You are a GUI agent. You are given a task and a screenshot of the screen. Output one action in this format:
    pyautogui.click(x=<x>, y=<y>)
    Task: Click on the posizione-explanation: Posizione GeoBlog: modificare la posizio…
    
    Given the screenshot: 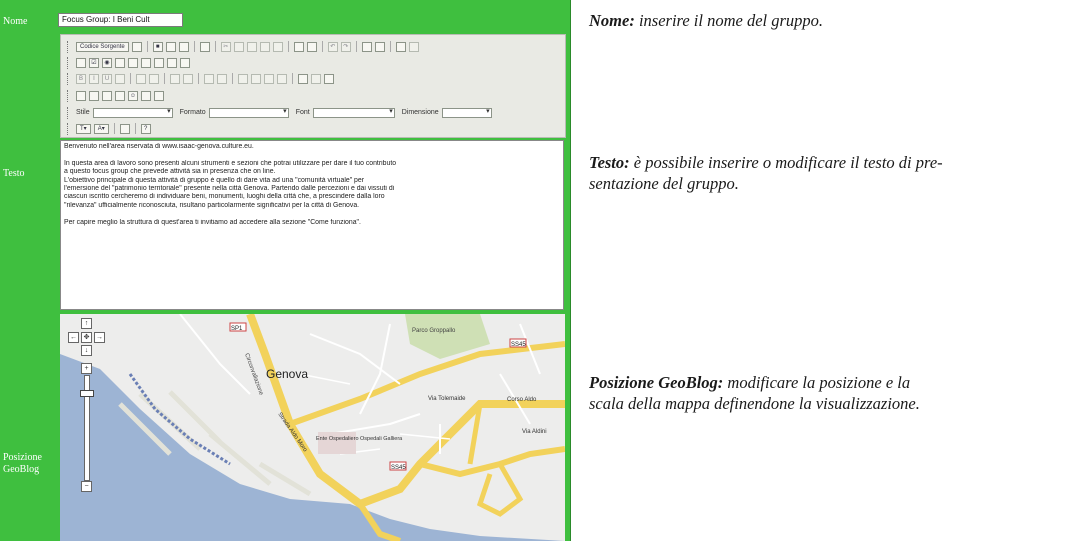 What is the action you would take?
    pyautogui.click(x=754, y=393)
    